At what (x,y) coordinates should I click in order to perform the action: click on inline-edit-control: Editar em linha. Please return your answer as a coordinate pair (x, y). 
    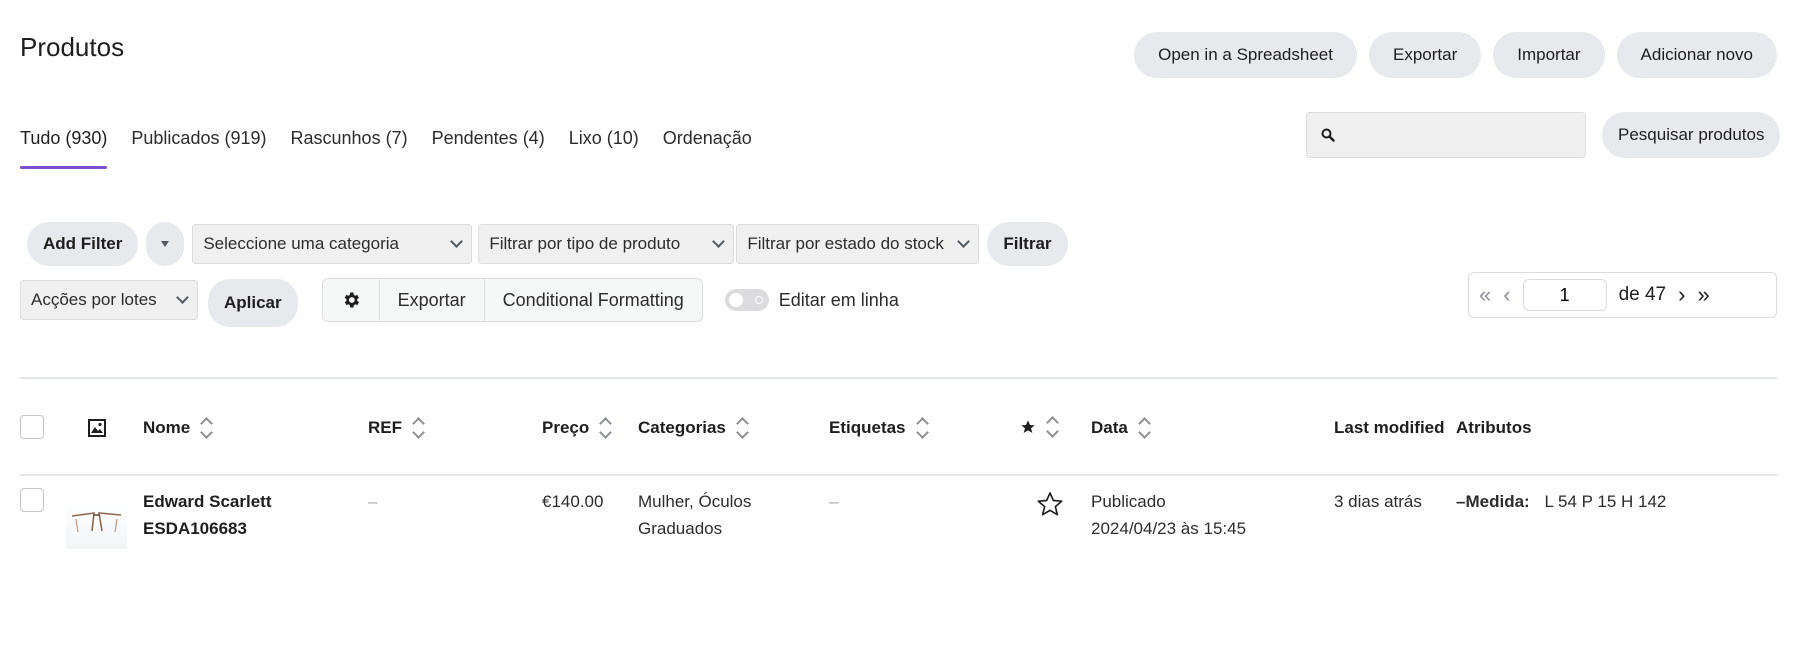
    Looking at the image, I should click on (811, 300).